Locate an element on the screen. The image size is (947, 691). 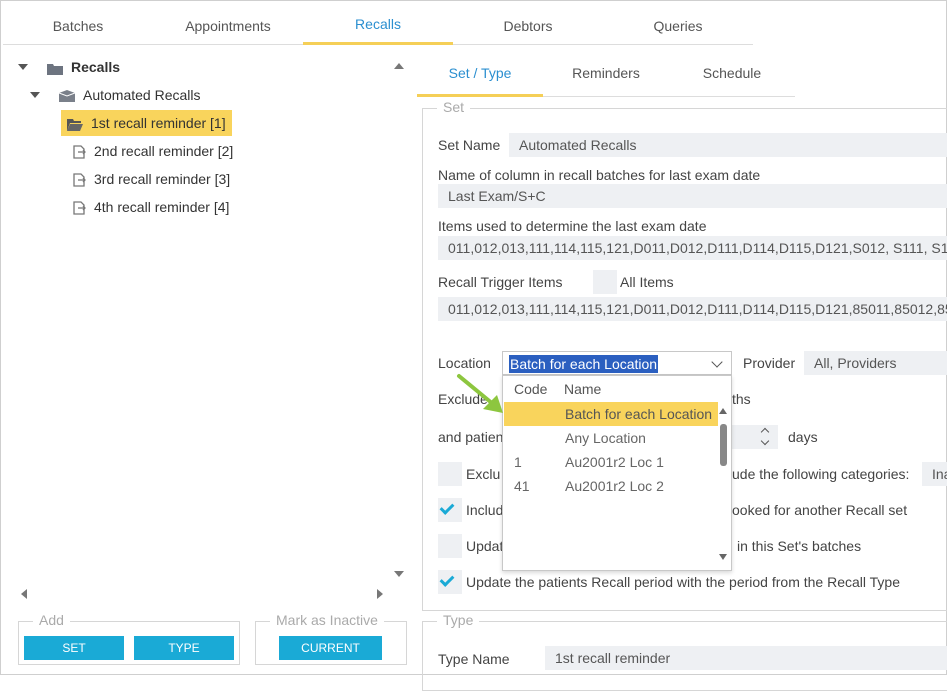
tab-batches: Batches is located at coordinates (78, 24).